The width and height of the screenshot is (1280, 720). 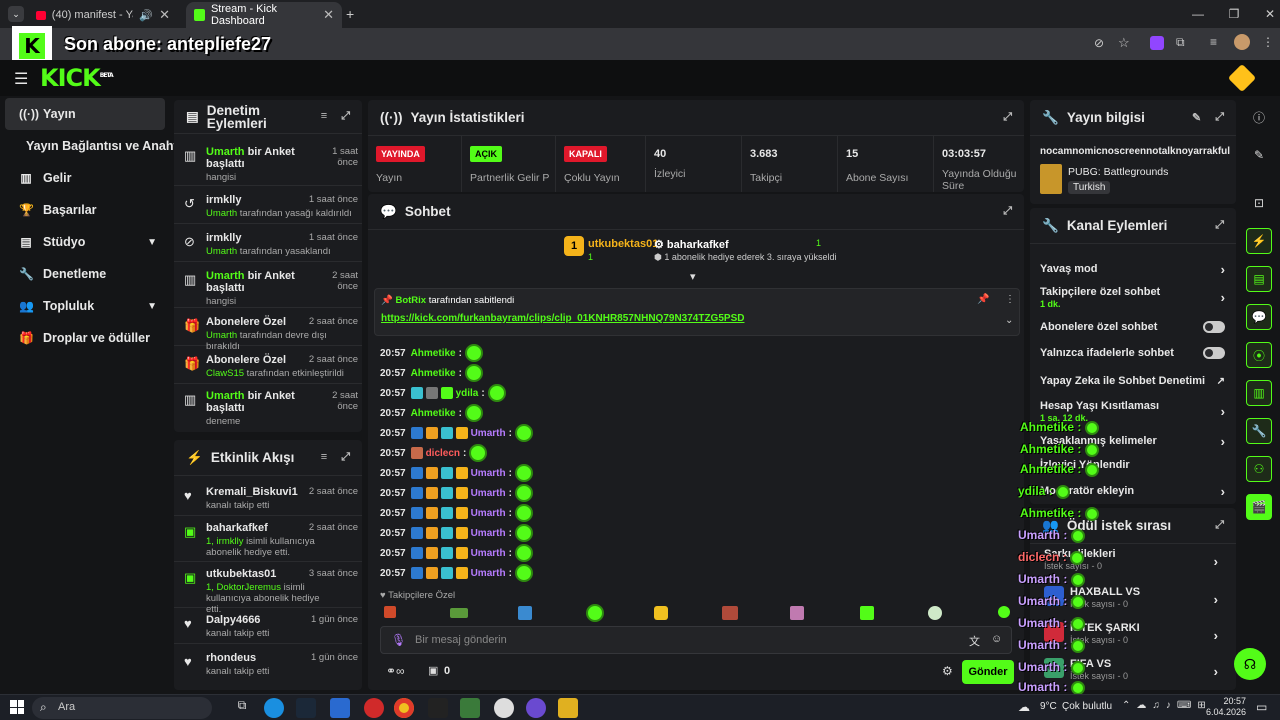 What do you see at coordinates (1180, 42) in the screenshot?
I see `extensions-icon: ⧉` at bounding box center [1180, 42].